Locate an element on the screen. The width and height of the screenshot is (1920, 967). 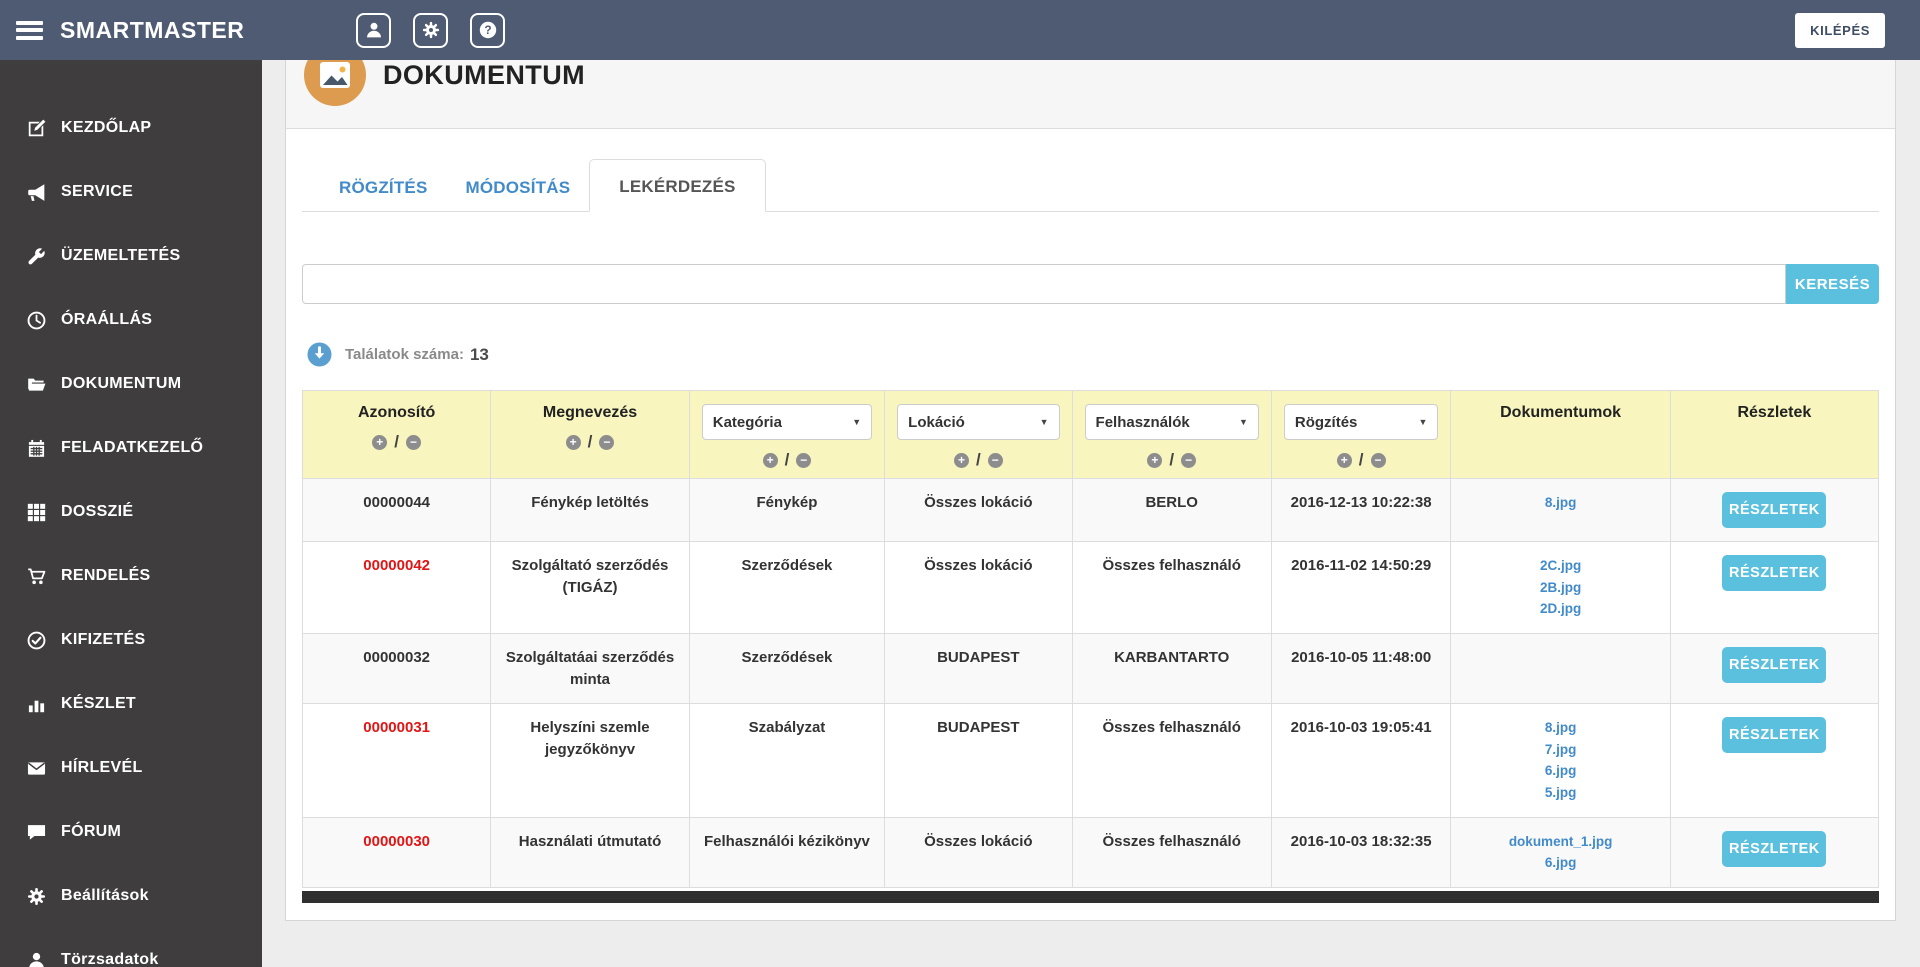
sidebar-item-label: KIFIZETÉS is located at coordinates (103, 639).